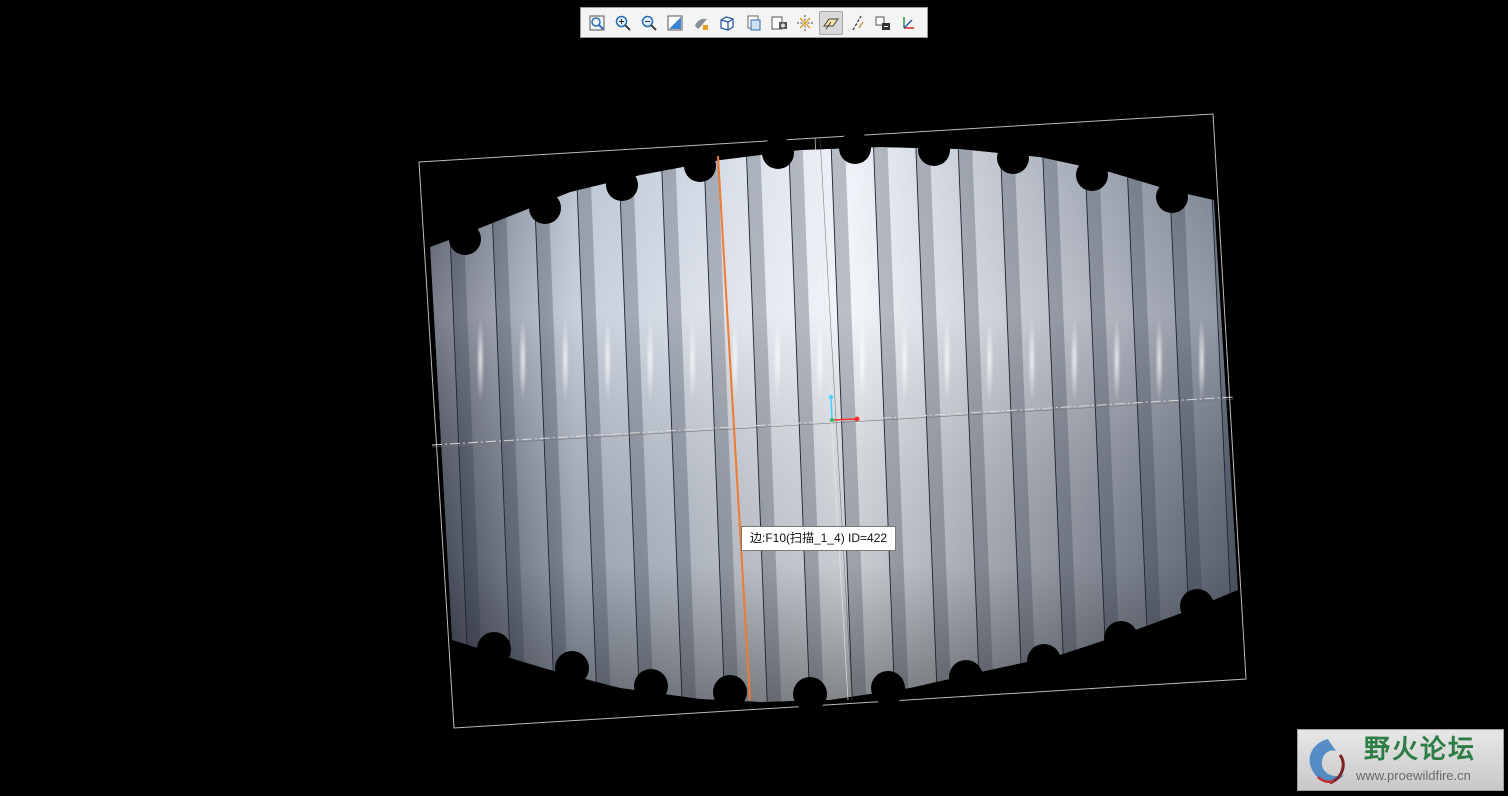 Image resolution: width=1508 pixels, height=796 pixels. I want to click on csys-x-axis, so click(844, 419).